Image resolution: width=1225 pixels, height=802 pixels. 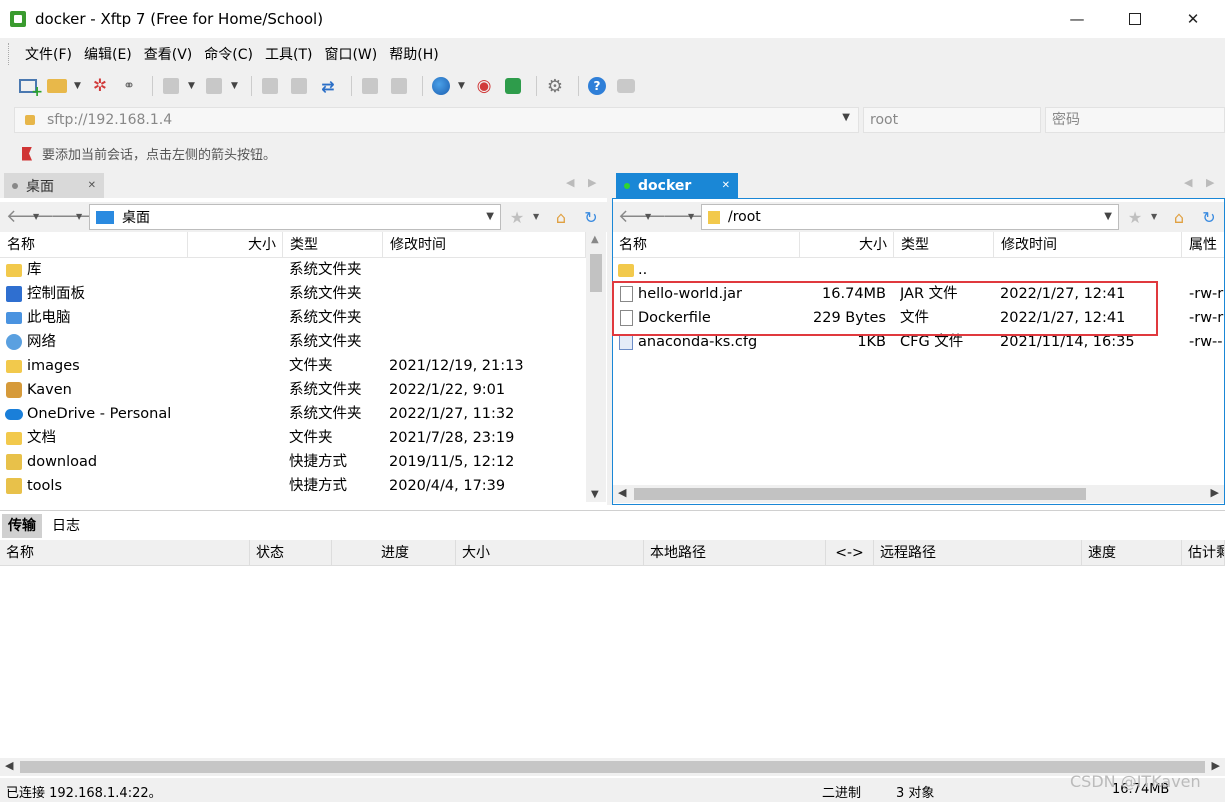 What do you see at coordinates (595, 494) in the screenshot?
I see `scroll-down-icon: ▼` at bounding box center [595, 494].